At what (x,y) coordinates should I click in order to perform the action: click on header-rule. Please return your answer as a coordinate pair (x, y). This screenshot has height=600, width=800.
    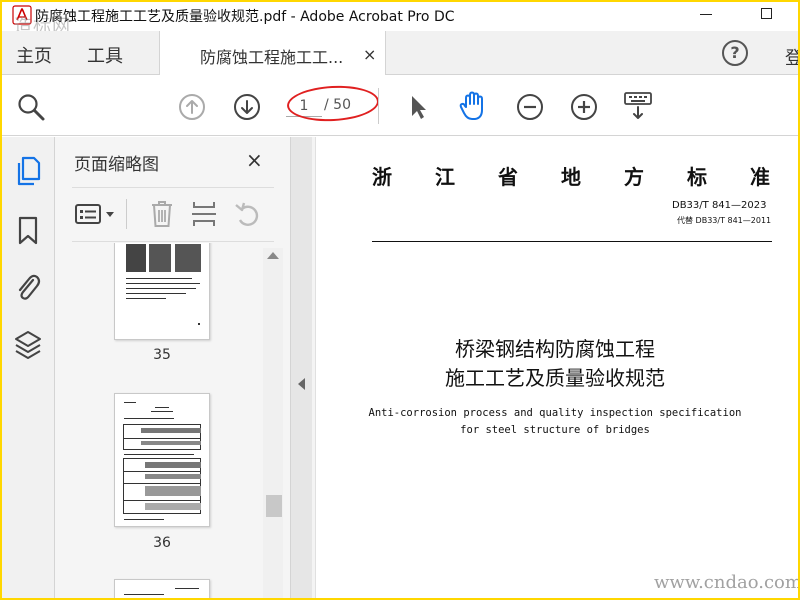
    Looking at the image, I should click on (572, 241).